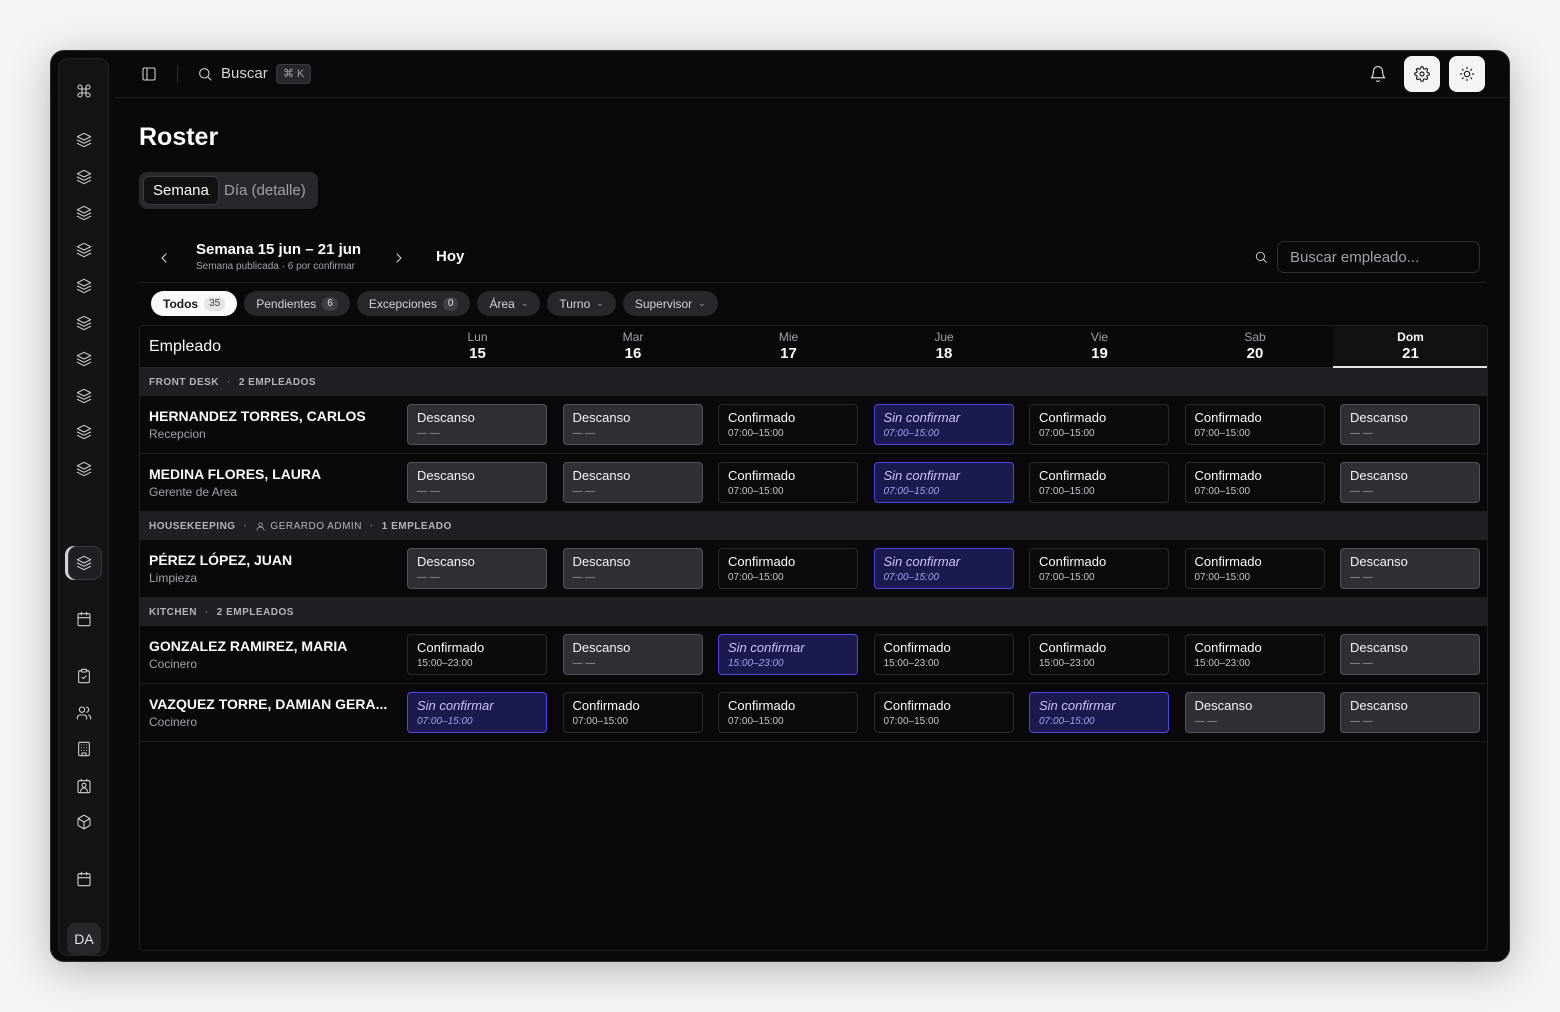 This screenshot has width=1560, height=1012. I want to click on shift-time: 07:00–15:00, so click(600, 721).